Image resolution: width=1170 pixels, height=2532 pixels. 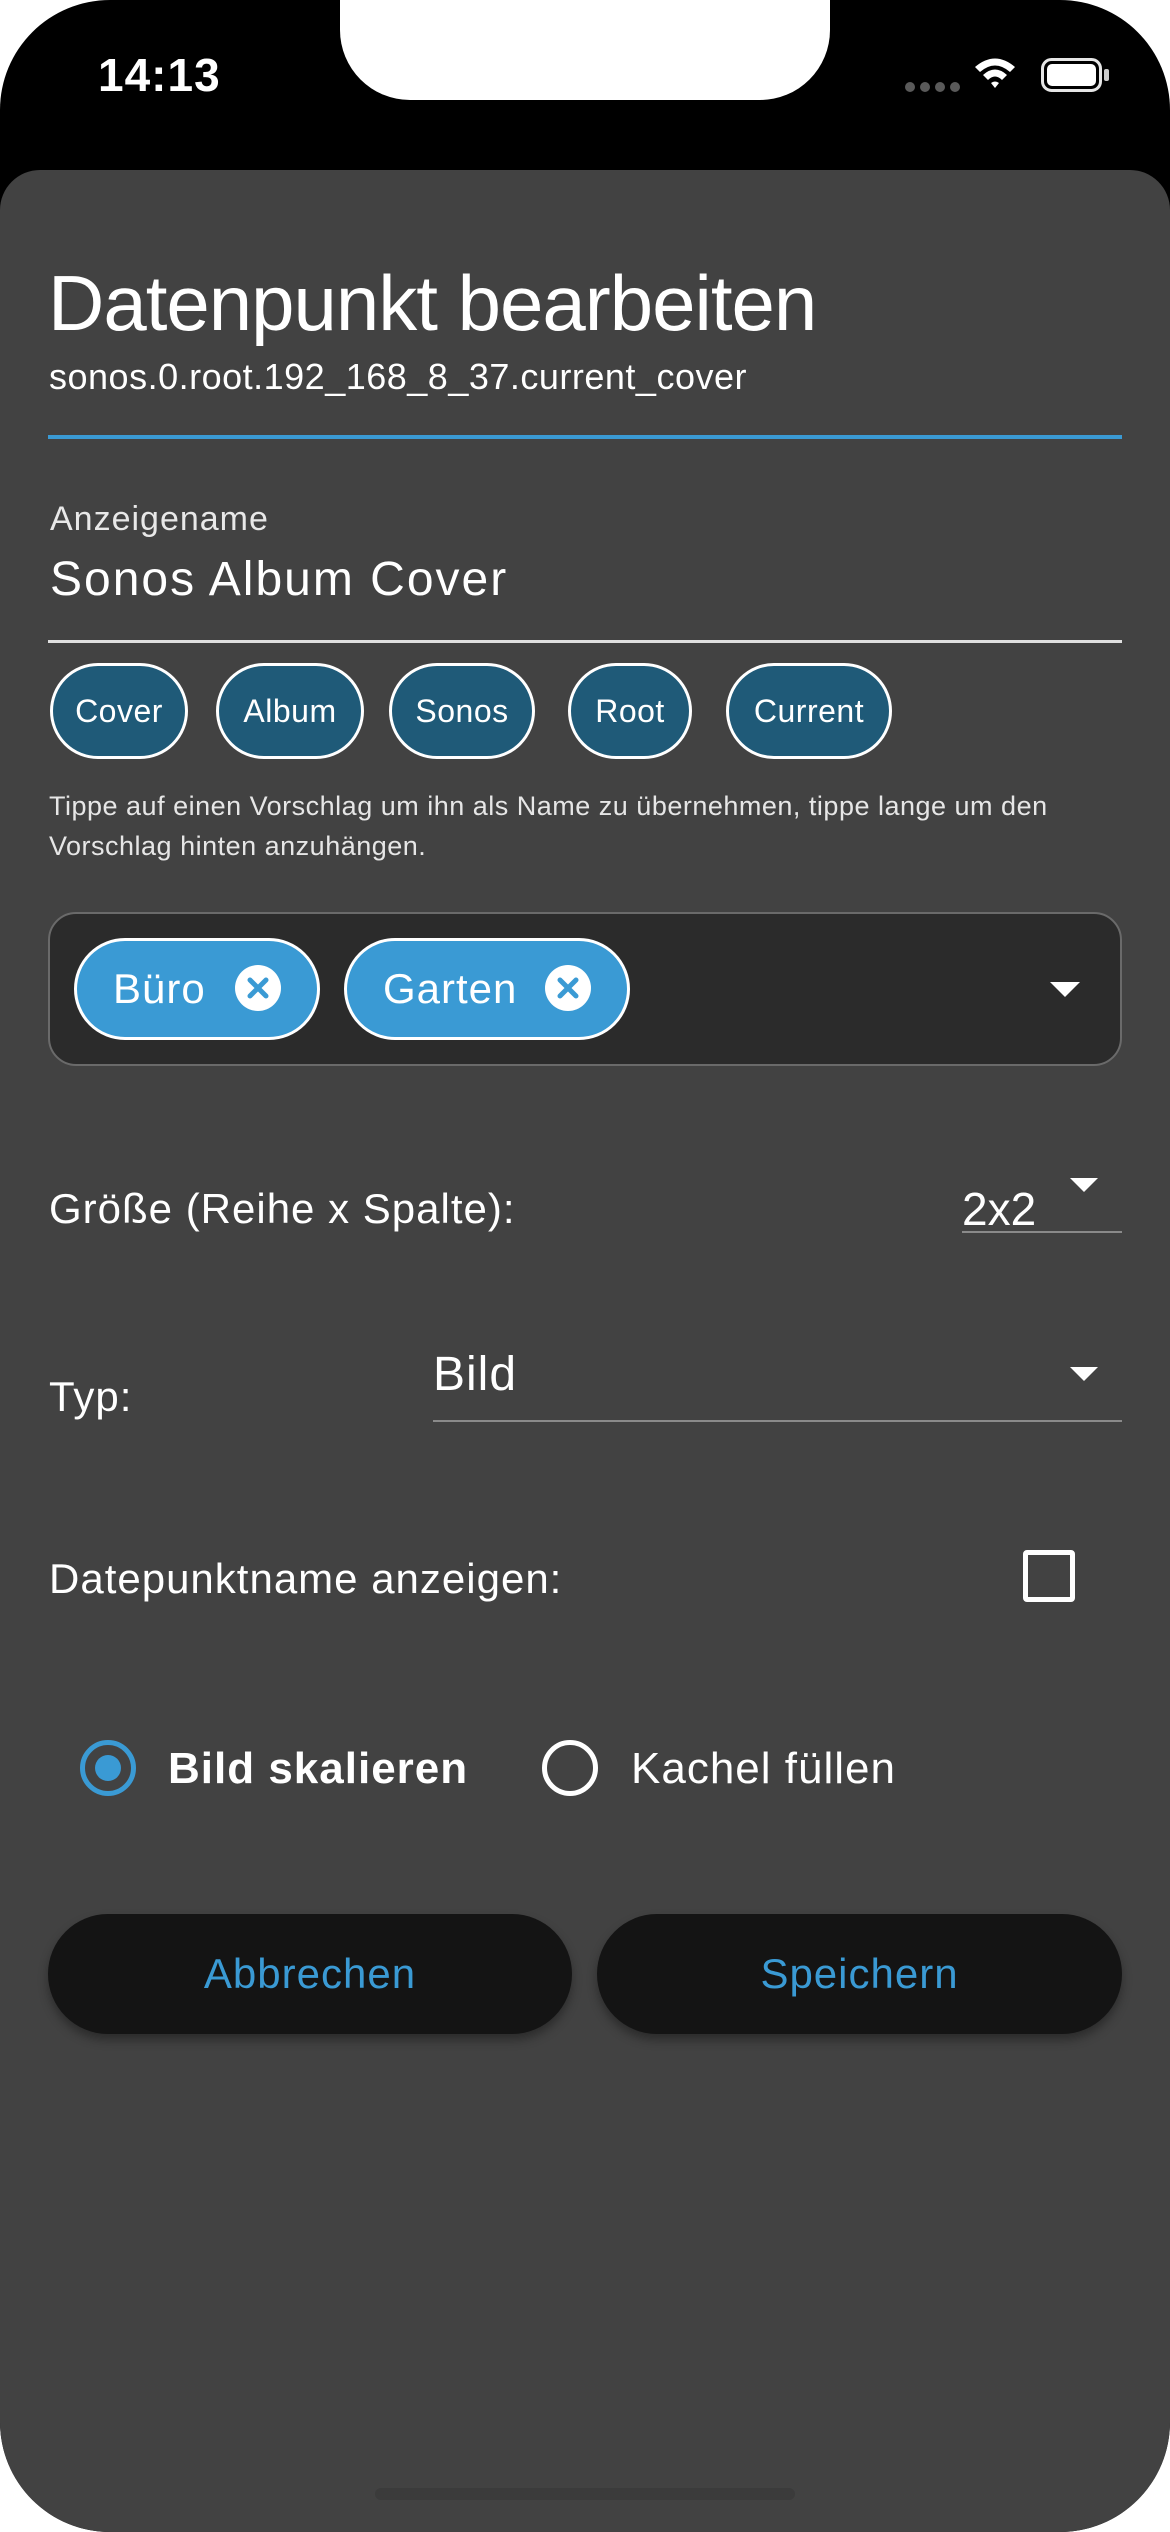 I want to click on battery-icon, so click(x=1075, y=75).